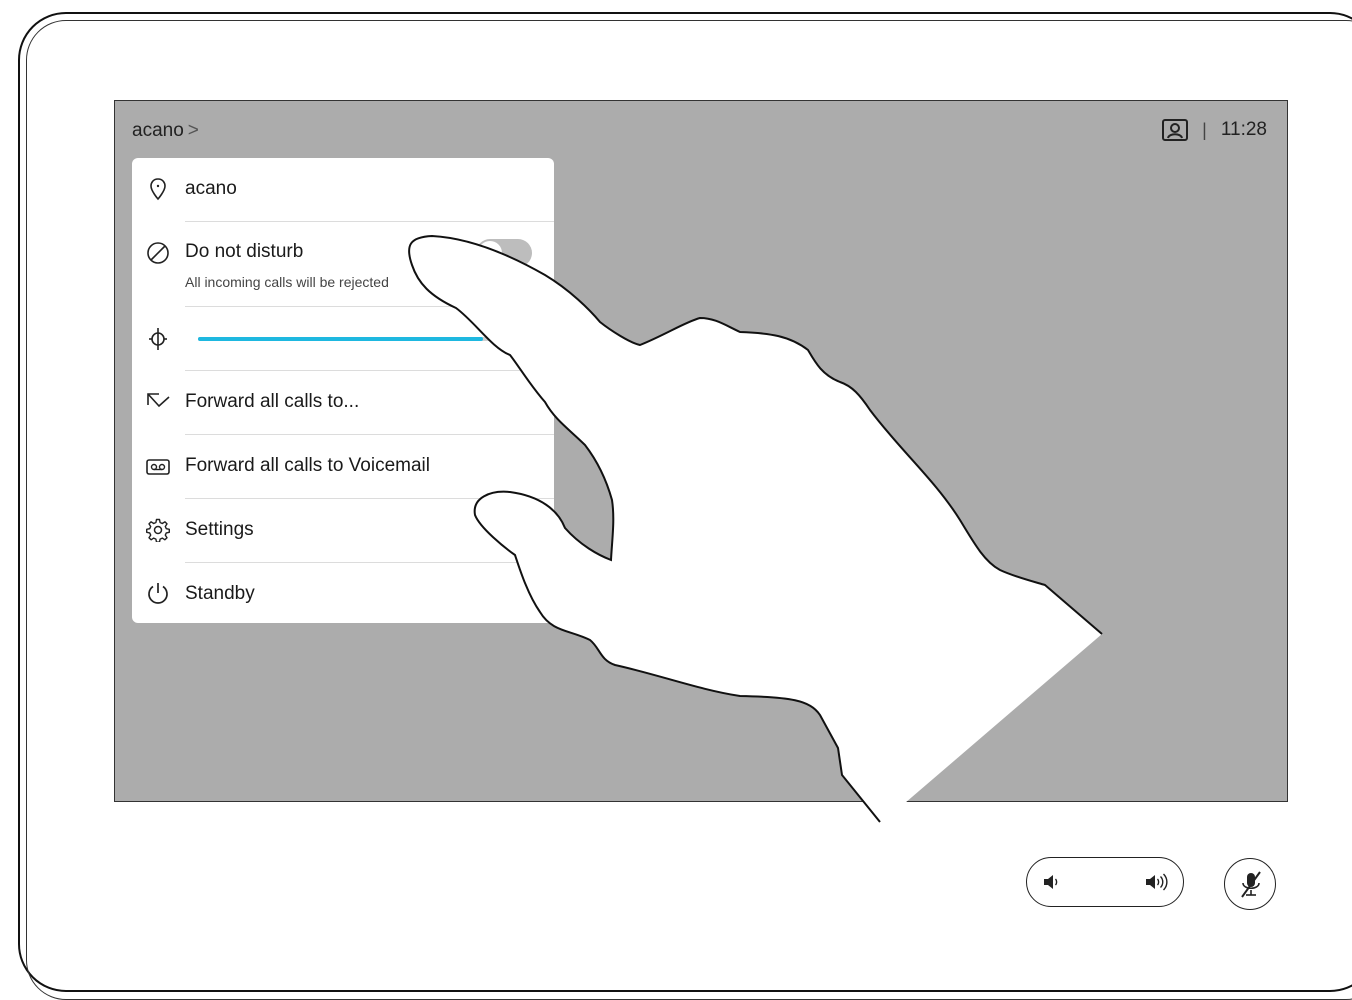 The width and height of the screenshot is (1352, 1000). Describe the element at coordinates (211, 188) in the screenshot. I see `menu-item-label: acano` at that location.